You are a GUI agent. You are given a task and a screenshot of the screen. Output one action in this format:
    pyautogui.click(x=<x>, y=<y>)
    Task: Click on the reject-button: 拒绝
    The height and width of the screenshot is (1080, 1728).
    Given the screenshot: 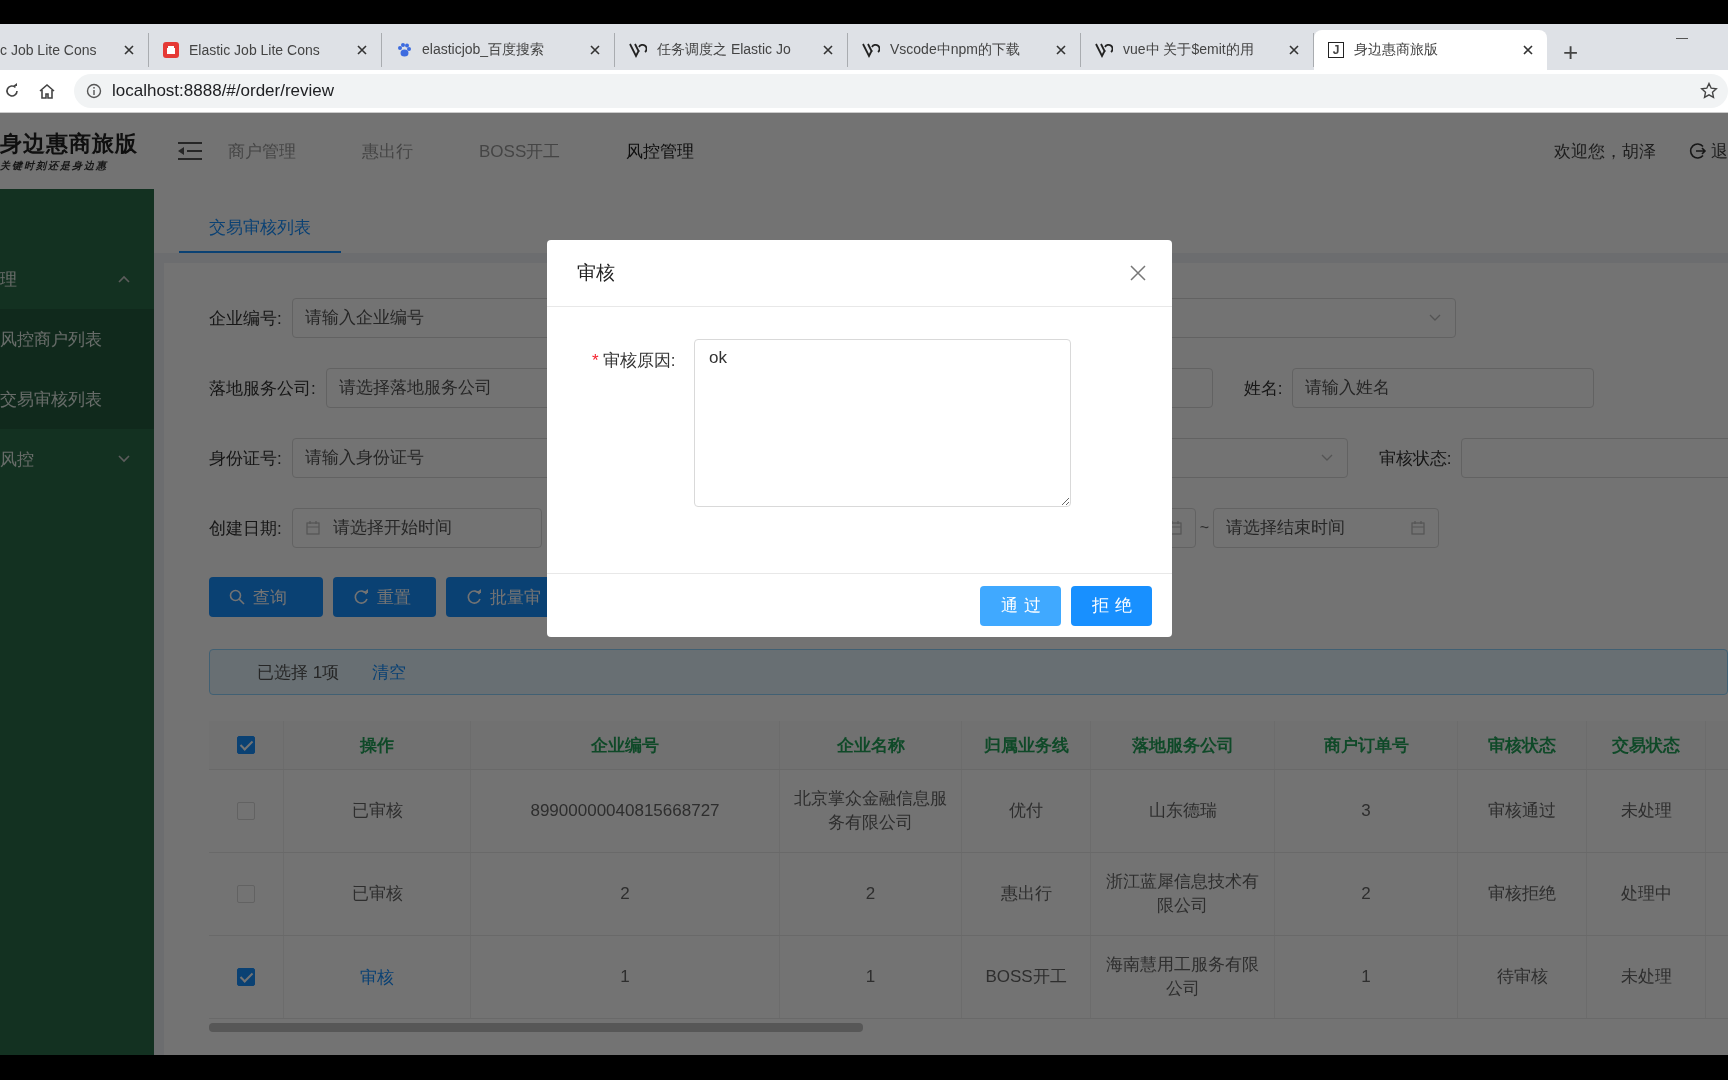 What is the action you would take?
    pyautogui.click(x=1111, y=605)
    